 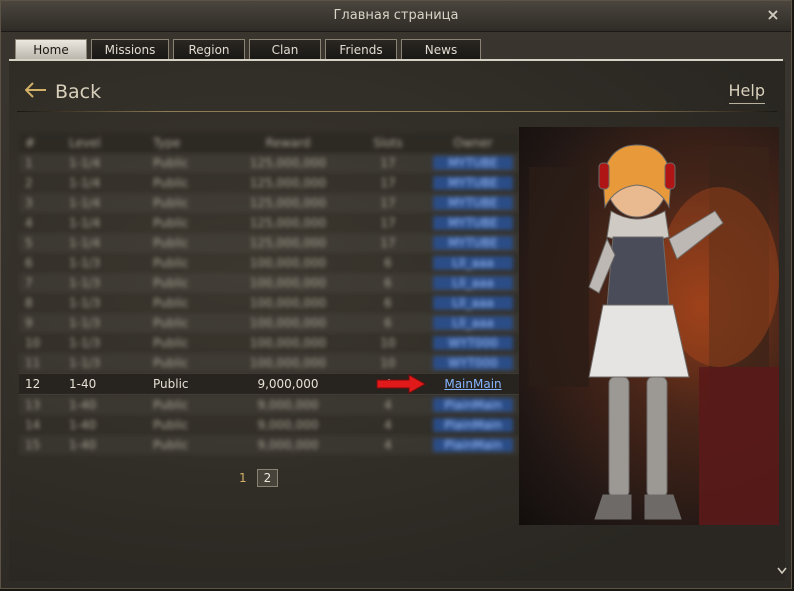 What do you see at coordinates (782, 571) in the screenshot?
I see `chevron-down-icon` at bounding box center [782, 571].